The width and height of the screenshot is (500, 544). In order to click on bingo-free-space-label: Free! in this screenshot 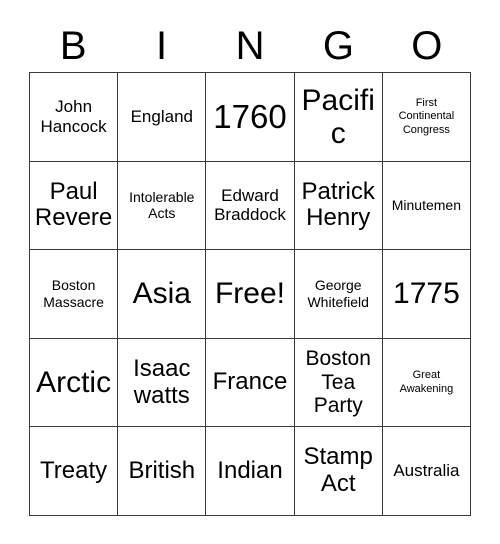, I will do `click(249, 294)`.